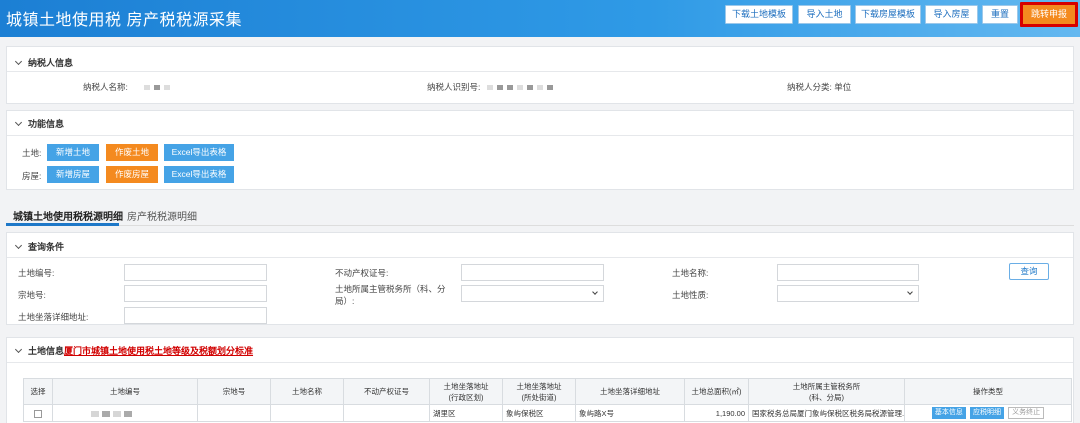 This screenshot has height=423, width=1080. Describe the element at coordinates (68, 215) in the screenshot. I see `tab-land-tax-detail: 城镇土地使用税税源明细` at that location.